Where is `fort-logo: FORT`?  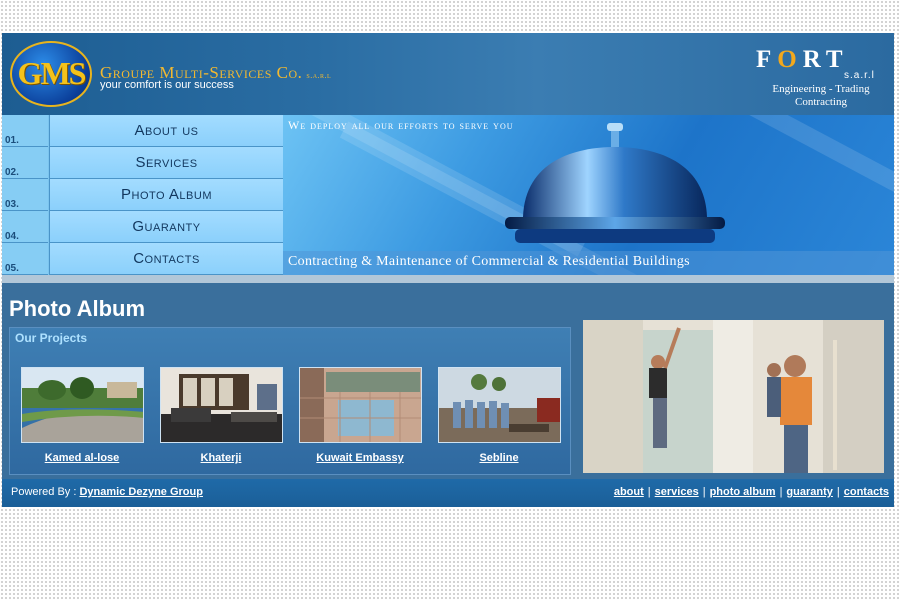 fort-logo: FORT is located at coordinates (802, 60).